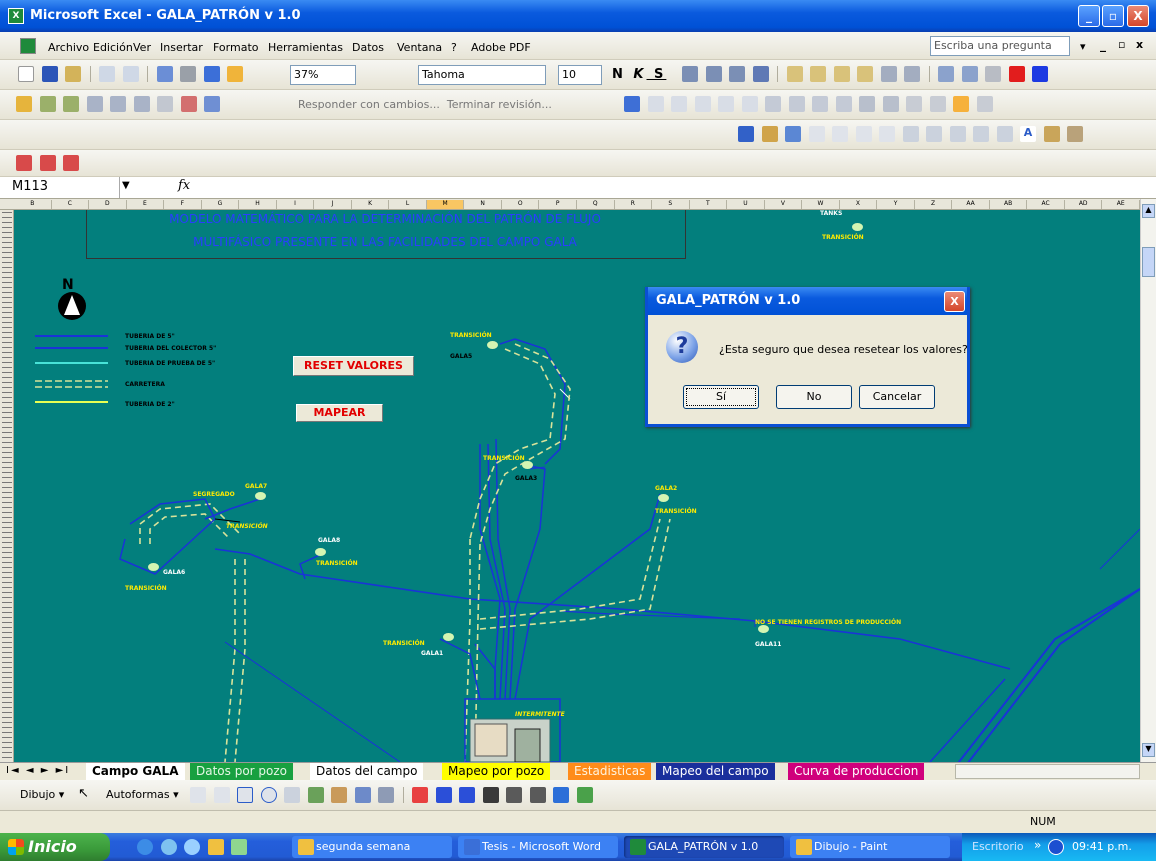 This screenshot has height=861, width=1156. I want to click on reset-values-button: RESET VALORES, so click(353, 366).